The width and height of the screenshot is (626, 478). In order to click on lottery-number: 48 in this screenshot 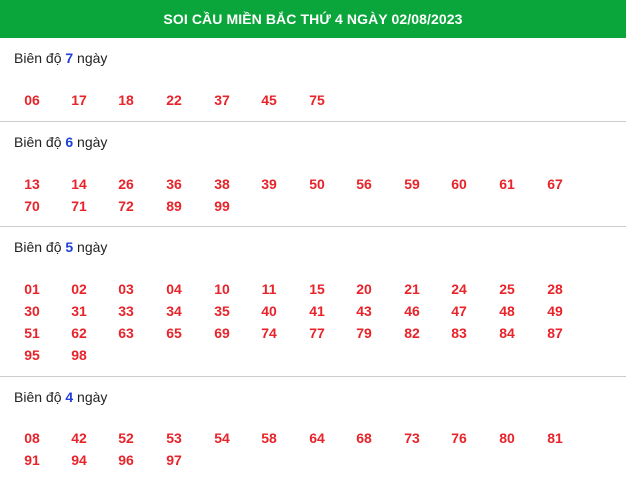, I will do `click(507, 311)`.